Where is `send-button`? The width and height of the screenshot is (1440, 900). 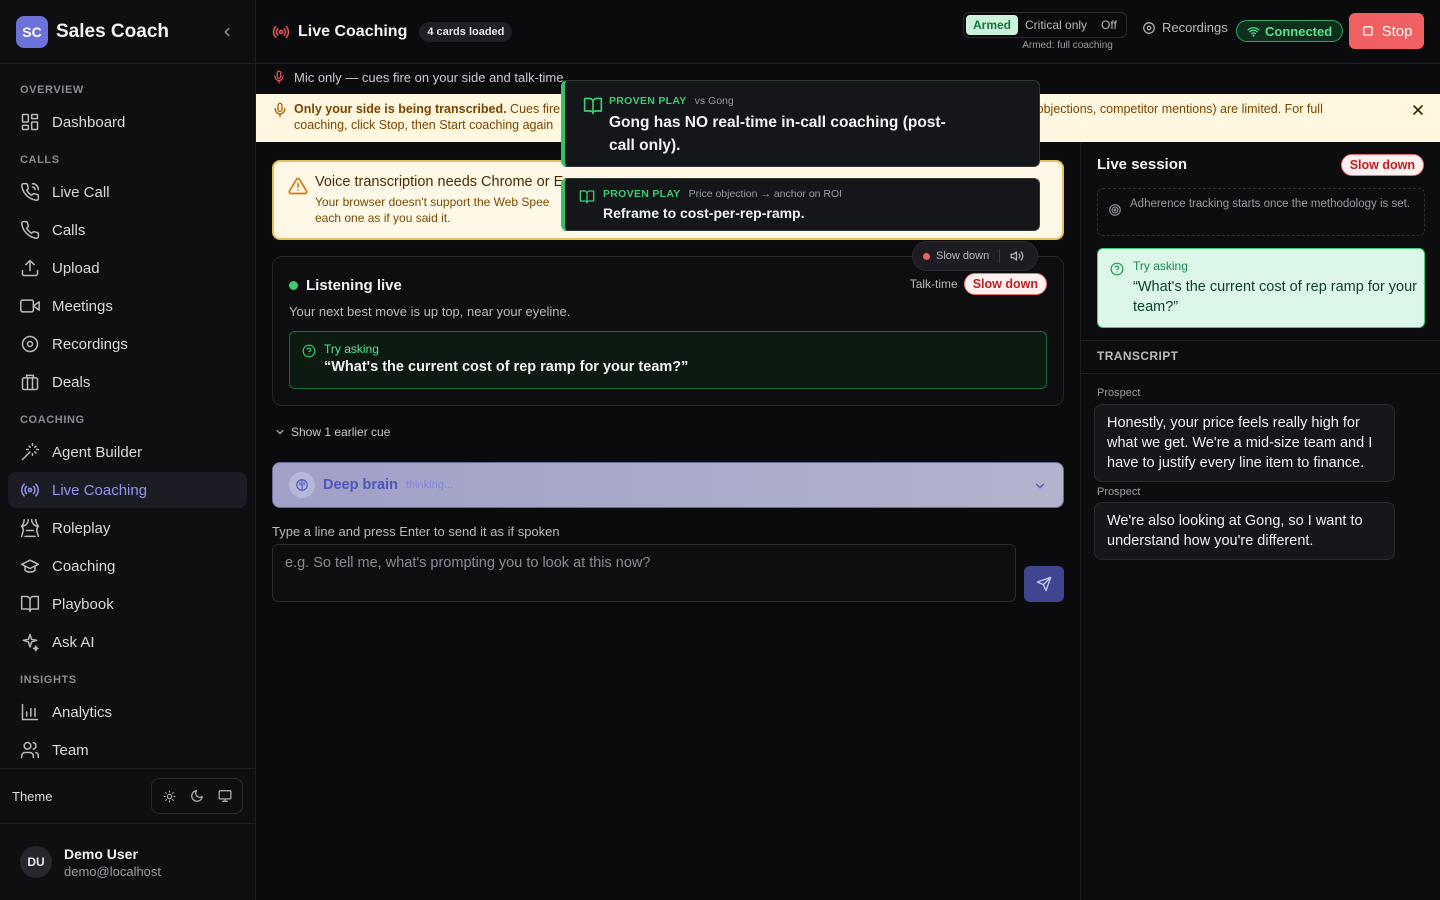 send-button is located at coordinates (1044, 584).